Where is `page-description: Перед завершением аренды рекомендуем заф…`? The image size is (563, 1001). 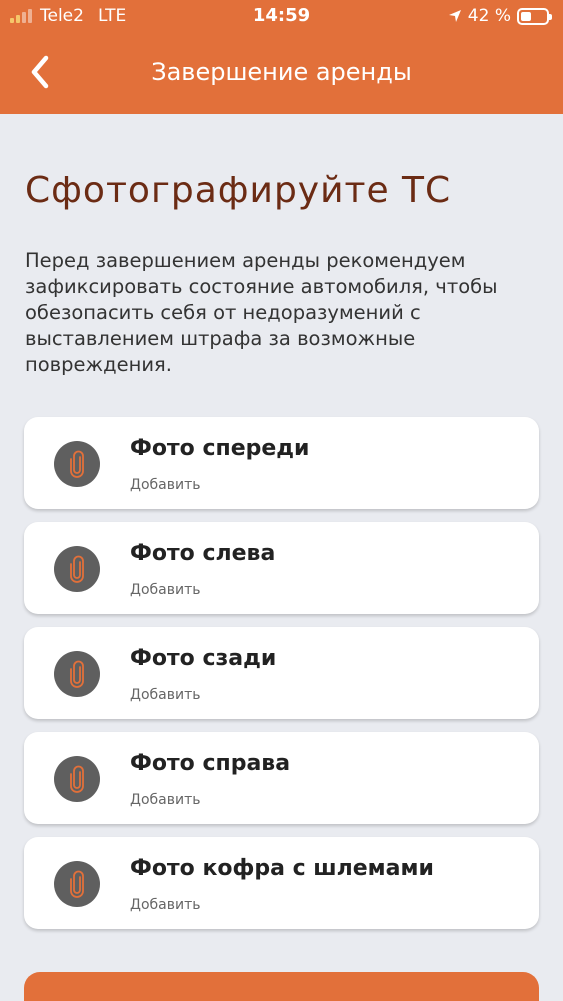 page-description: Перед завершением аренды рекомендуем заф… is located at coordinates (261, 312).